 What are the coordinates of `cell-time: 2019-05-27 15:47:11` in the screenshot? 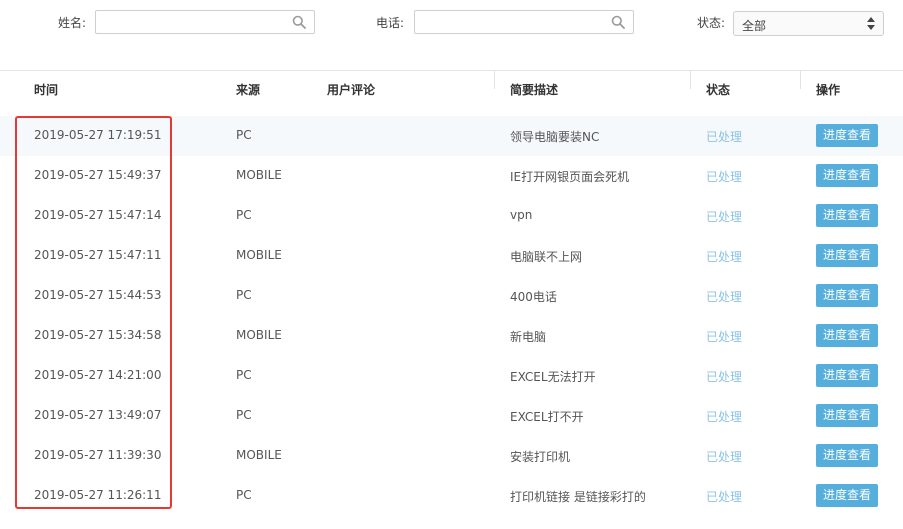 It's located at (98, 255).